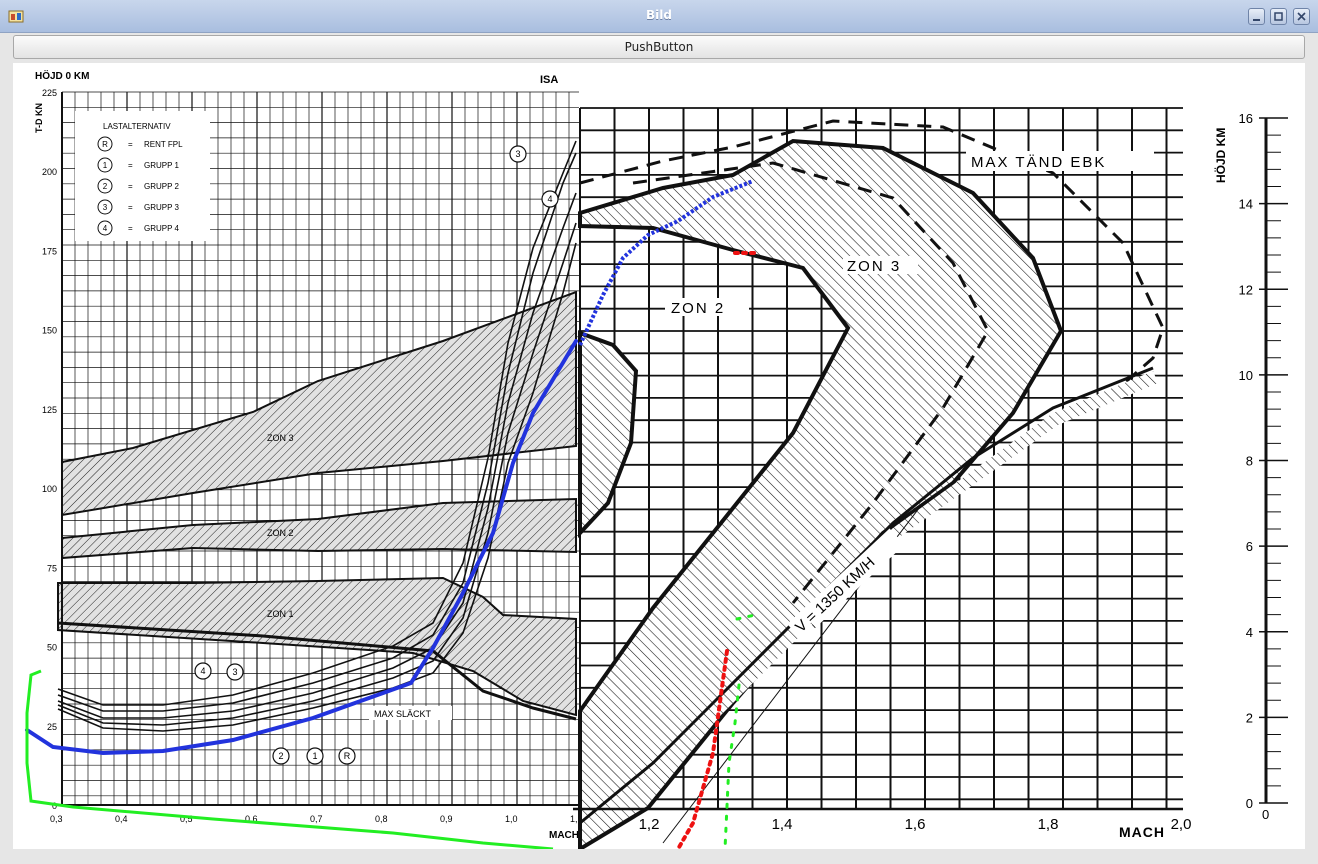  What do you see at coordinates (446, 819) in the screenshot?
I see `left-x-tick: 0,9` at bounding box center [446, 819].